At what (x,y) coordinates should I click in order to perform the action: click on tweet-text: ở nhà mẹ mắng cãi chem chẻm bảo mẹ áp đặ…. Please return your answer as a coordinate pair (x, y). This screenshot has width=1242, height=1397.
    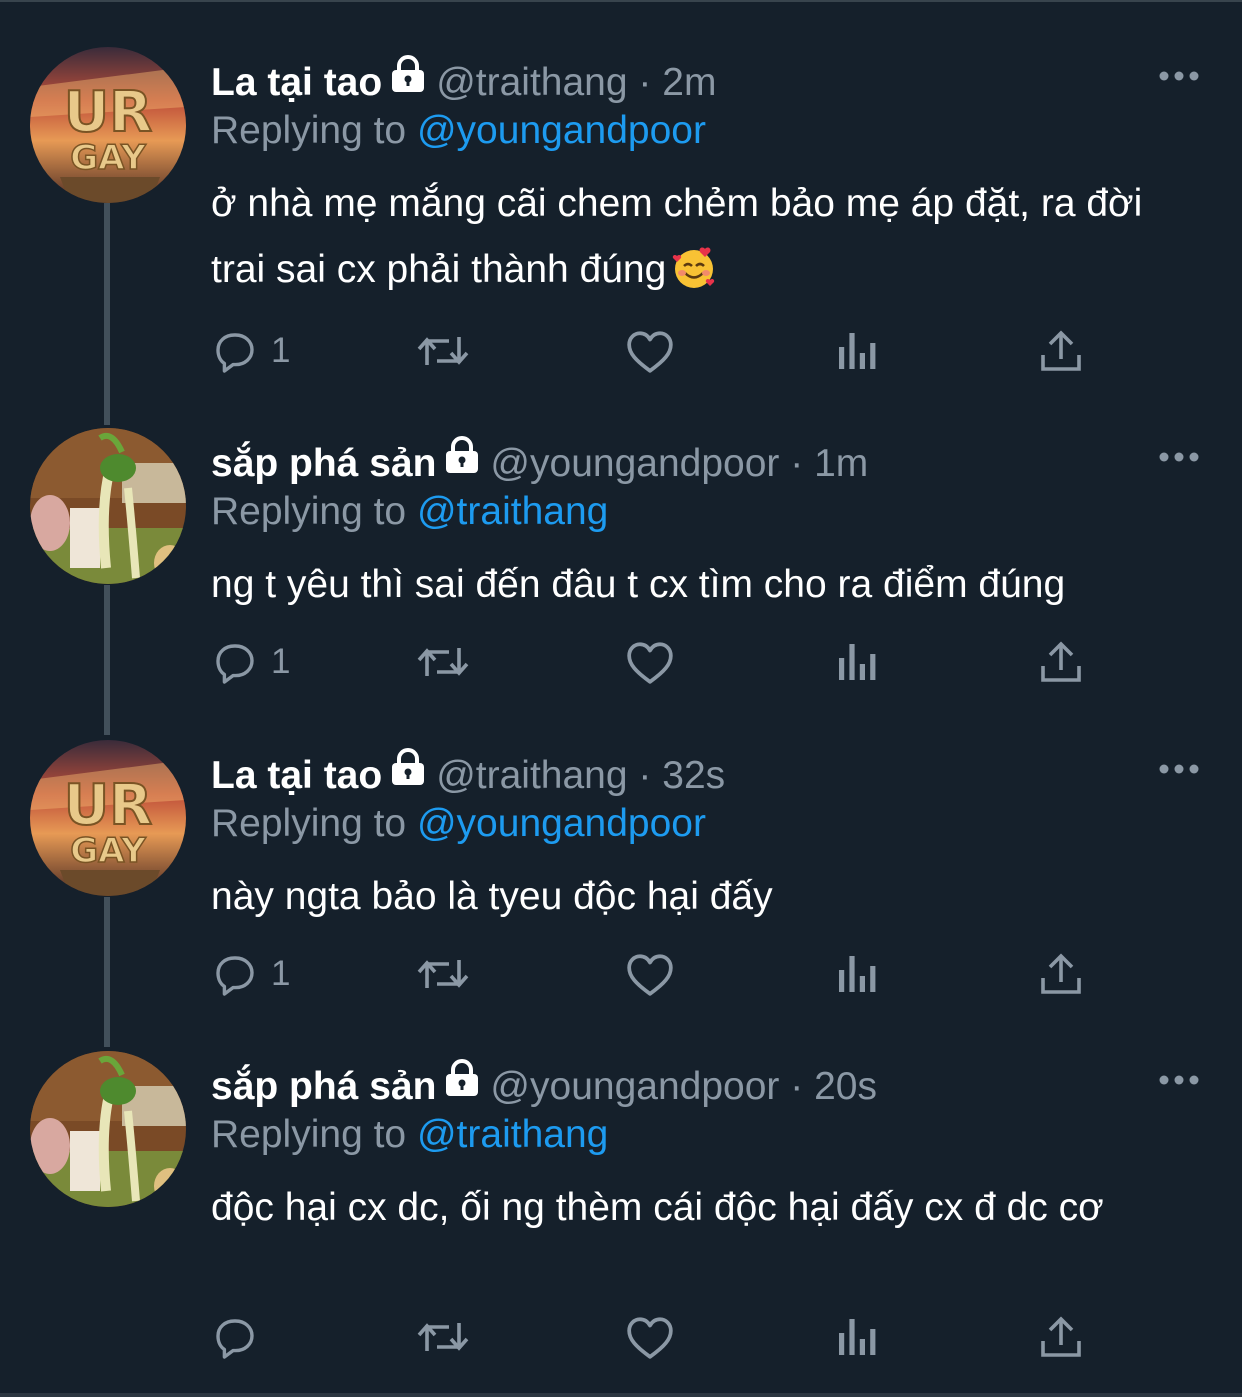
    Looking at the image, I should click on (706, 237).